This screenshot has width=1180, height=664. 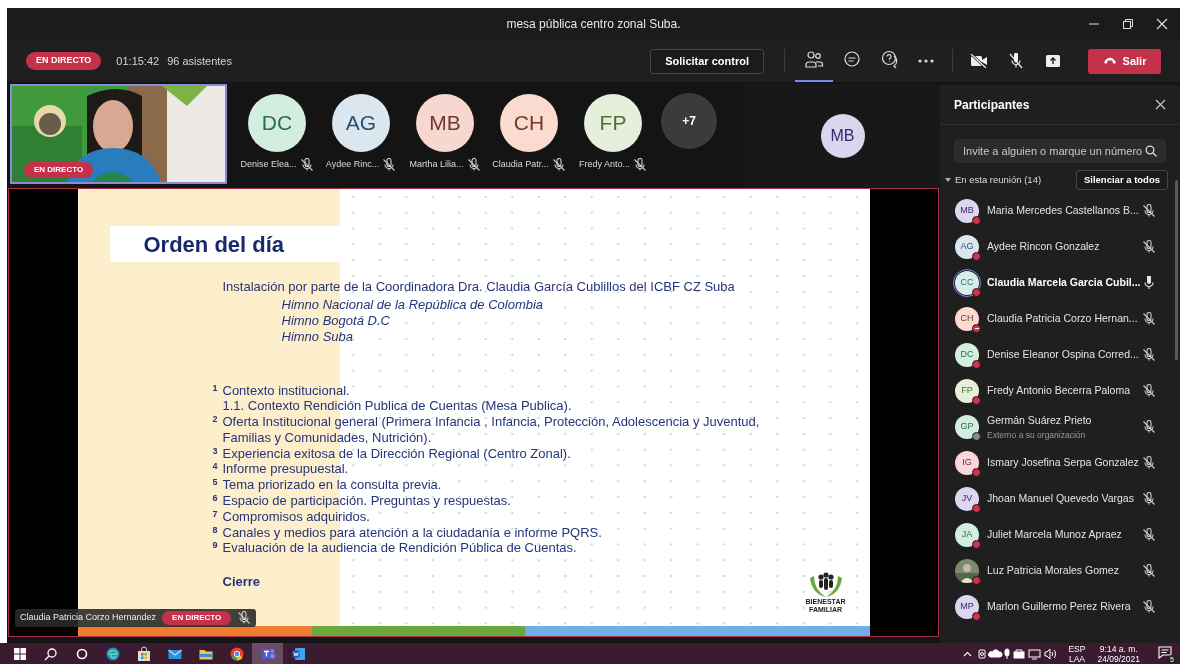 What do you see at coordinates (852, 60) in the screenshot?
I see `chat-icon` at bounding box center [852, 60].